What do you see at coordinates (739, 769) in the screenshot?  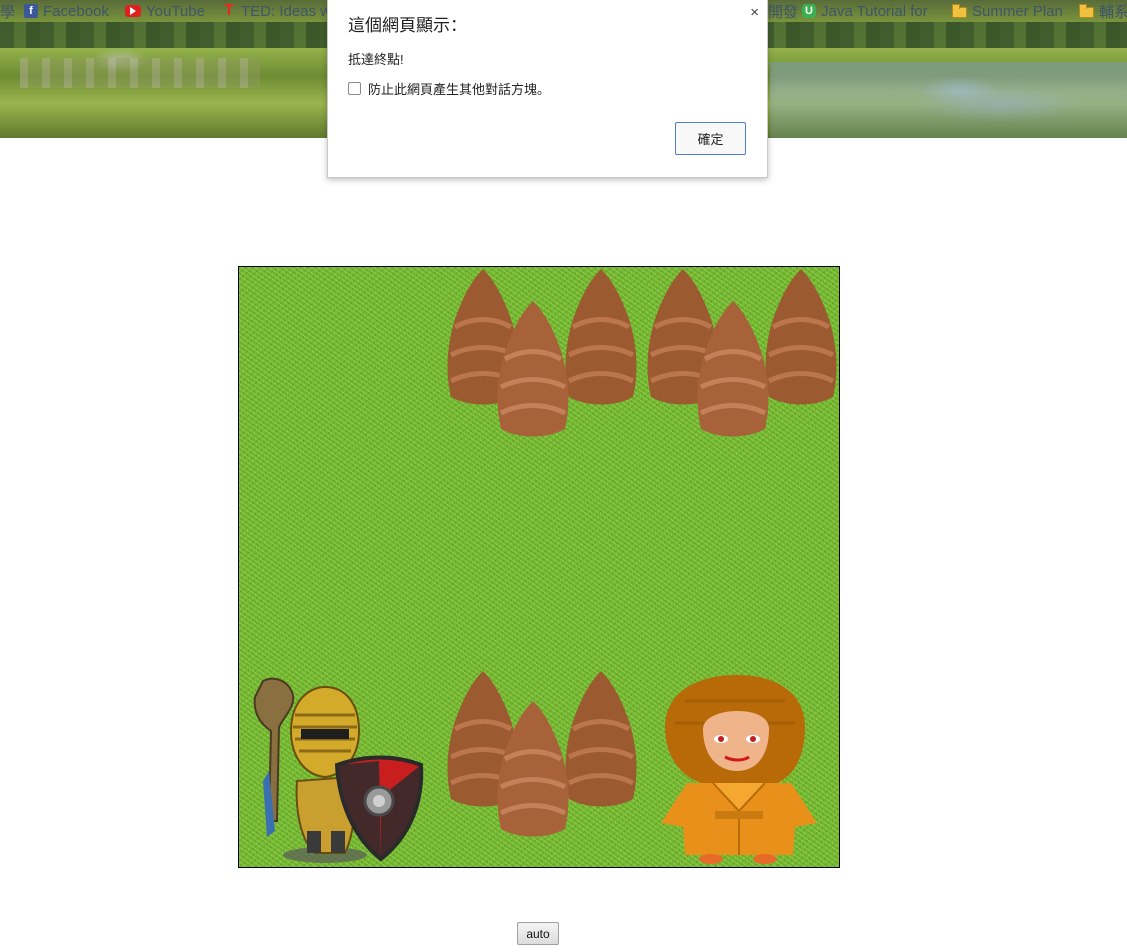 I see `monk-goal-sprite` at bounding box center [739, 769].